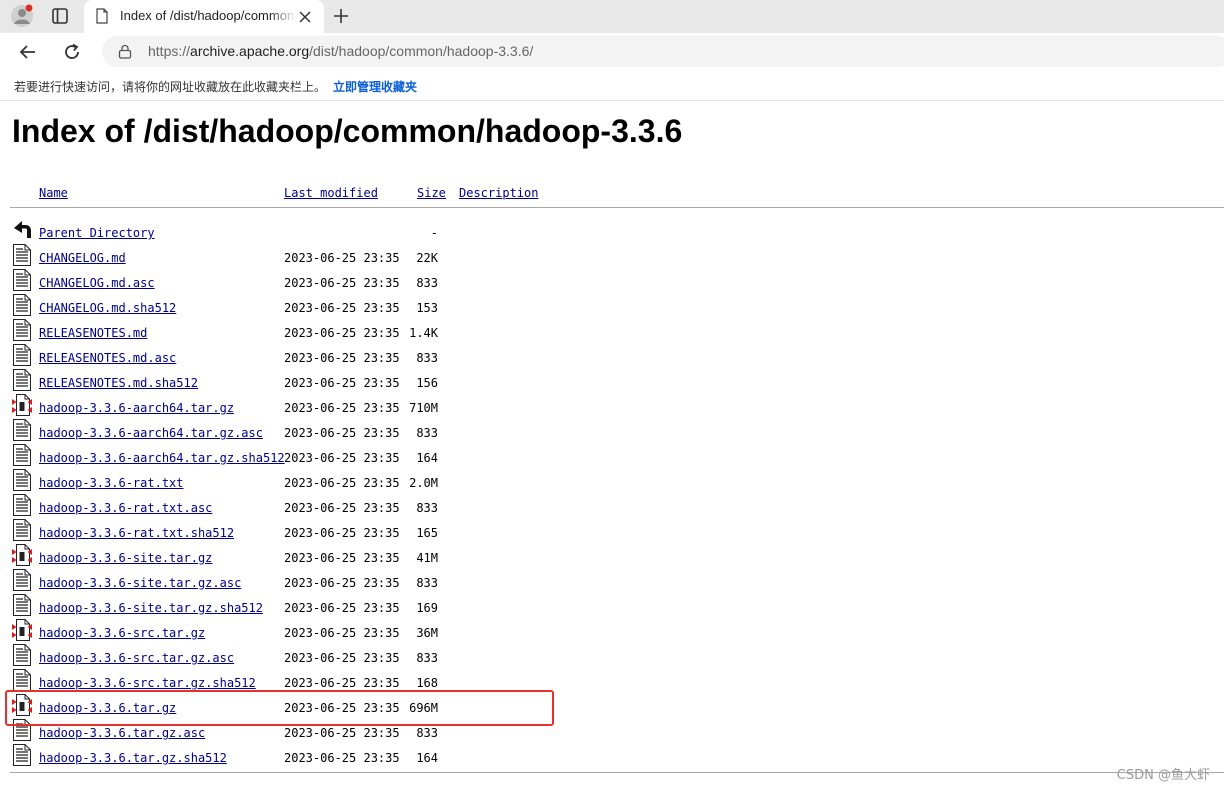 This screenshot has height=788, width=1224. I want to click on sort-by-size-link: Size, so click(431, 194).